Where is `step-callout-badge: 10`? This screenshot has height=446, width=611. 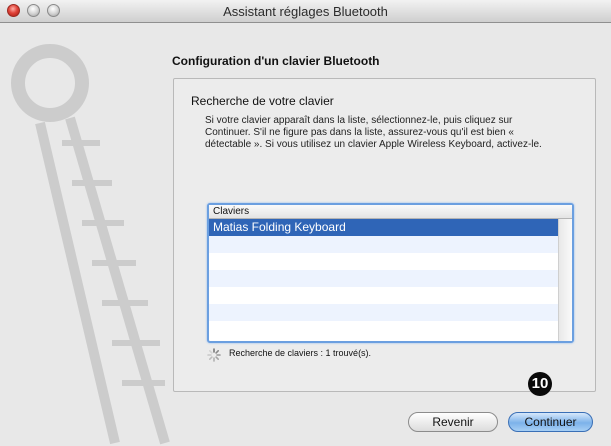
step-callout-badge: 10 is located at coordinates (540, 384).